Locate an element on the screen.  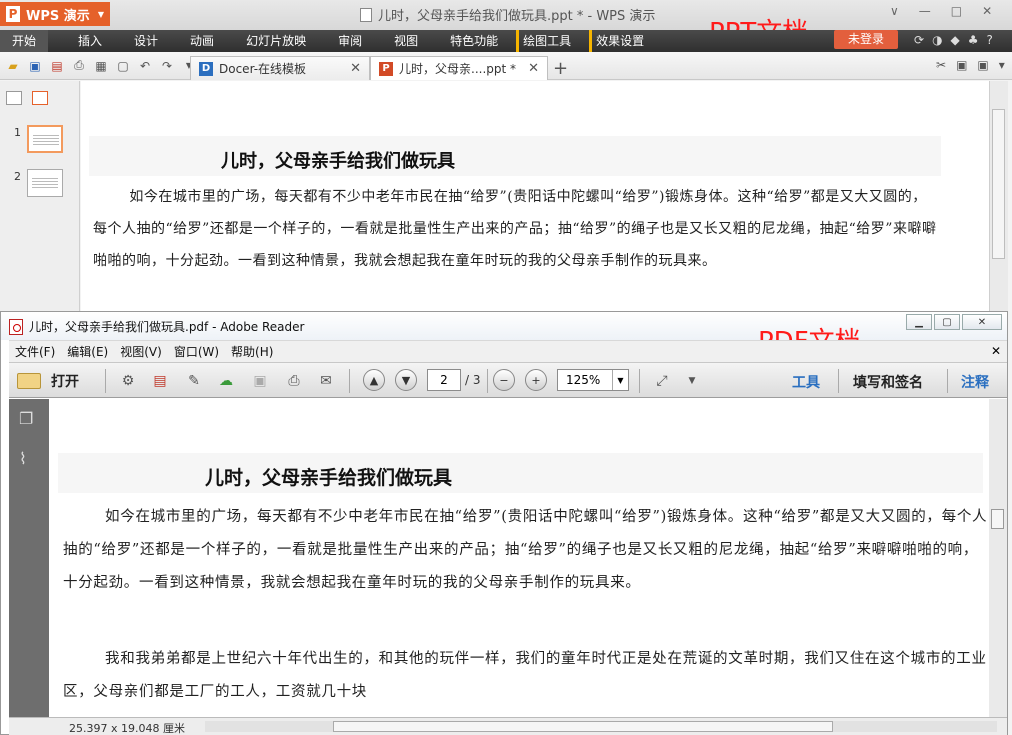
ribbon-tab-drawing-tools: 绘图工具 is located at coordinates (549, 41).